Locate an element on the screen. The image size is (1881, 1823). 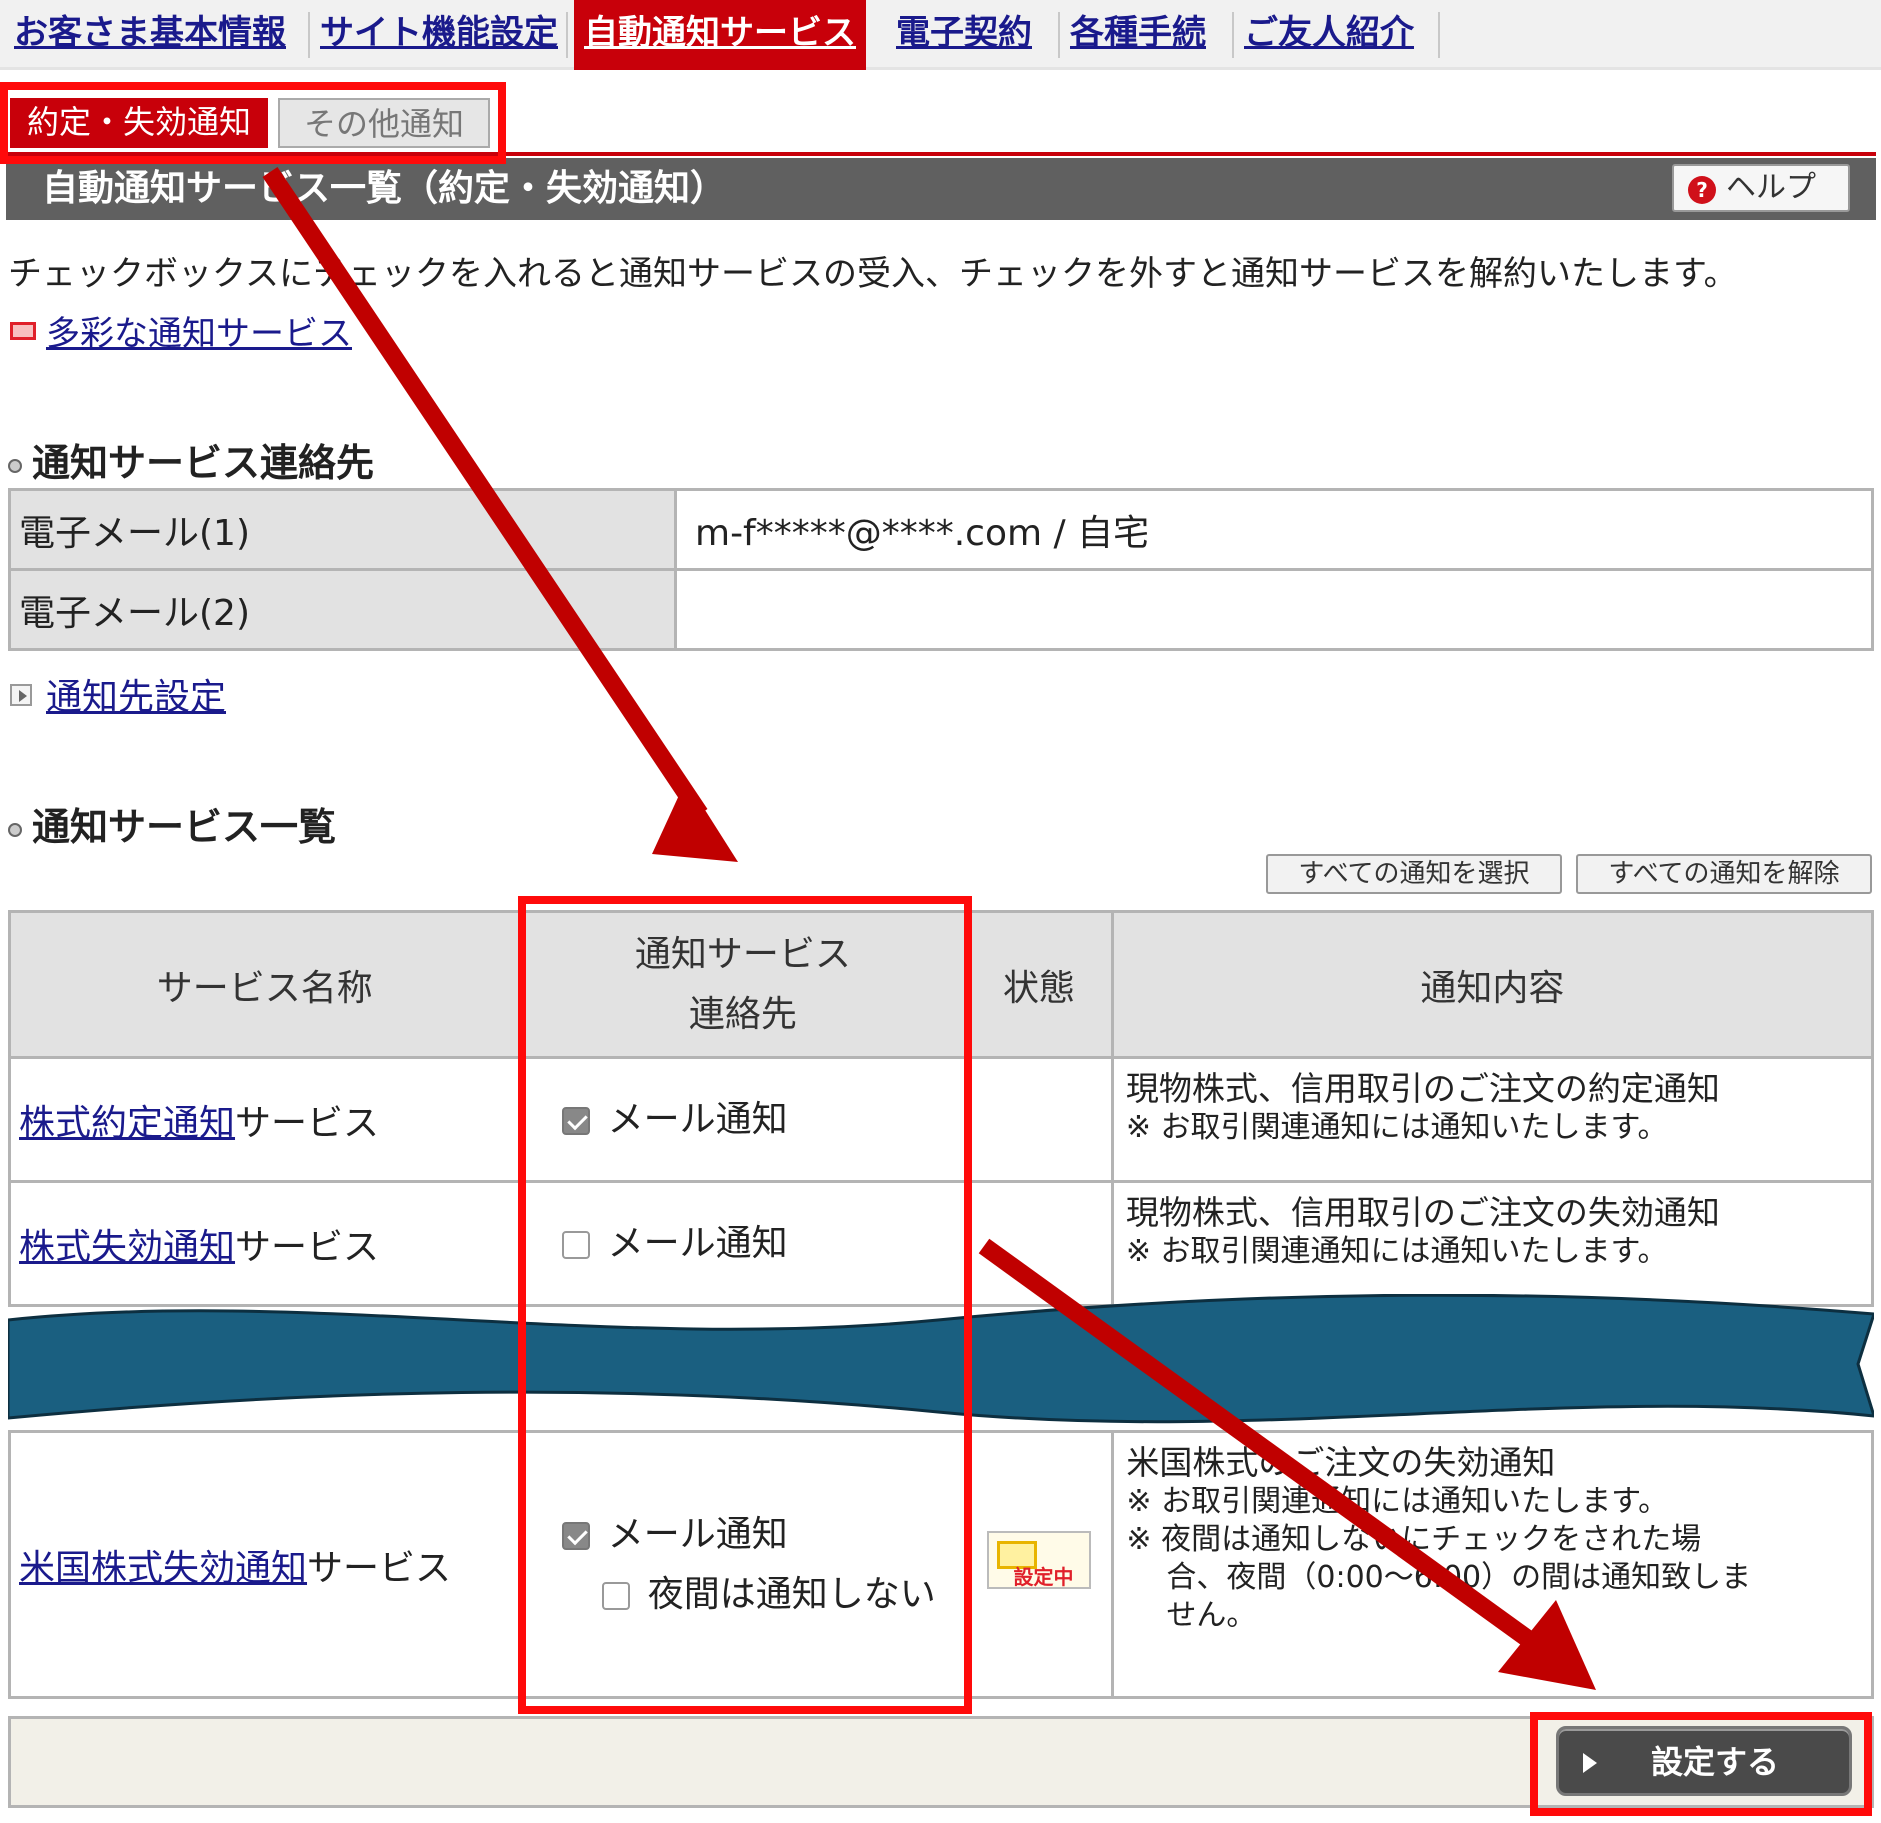
arrow-to-contact-column is located at coordinates (500, 514).